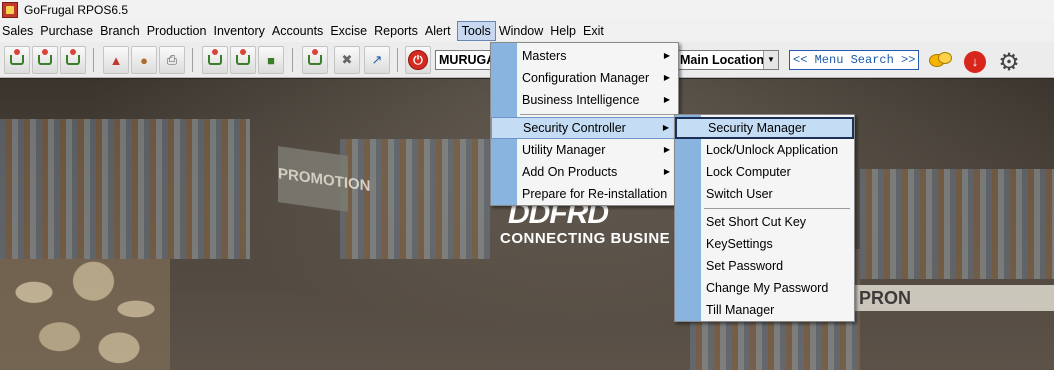 The width and height of the screenshot is (1054, 370). Describe the element at coordinates (722, 60) in the screenshot. I see `location-select-value: Main Location` at that location.